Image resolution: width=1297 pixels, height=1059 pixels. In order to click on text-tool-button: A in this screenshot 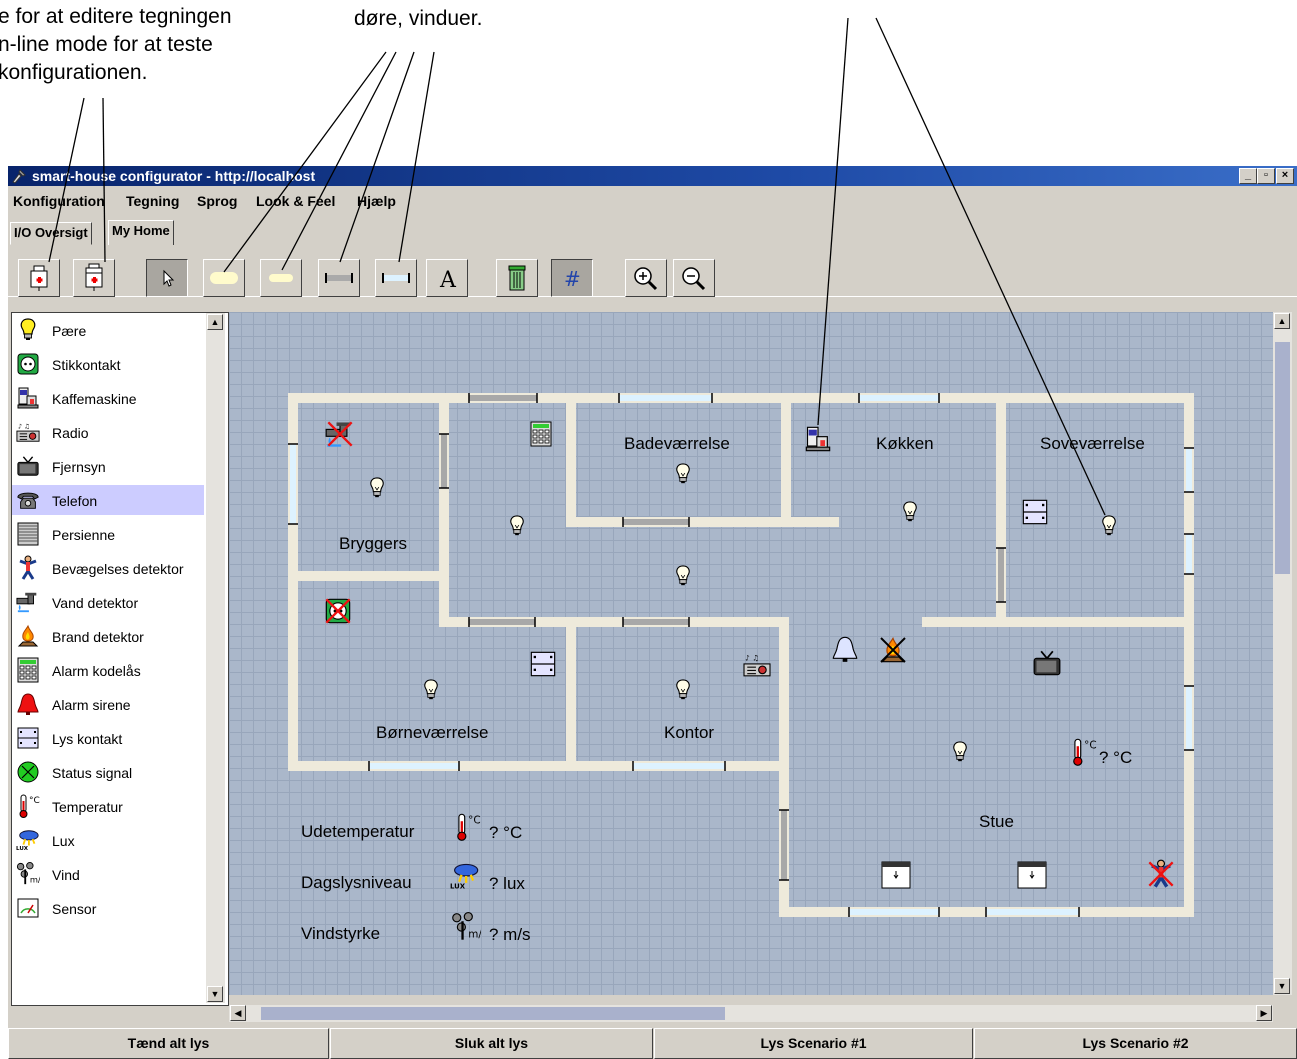, I will do `click(447, 278)`.